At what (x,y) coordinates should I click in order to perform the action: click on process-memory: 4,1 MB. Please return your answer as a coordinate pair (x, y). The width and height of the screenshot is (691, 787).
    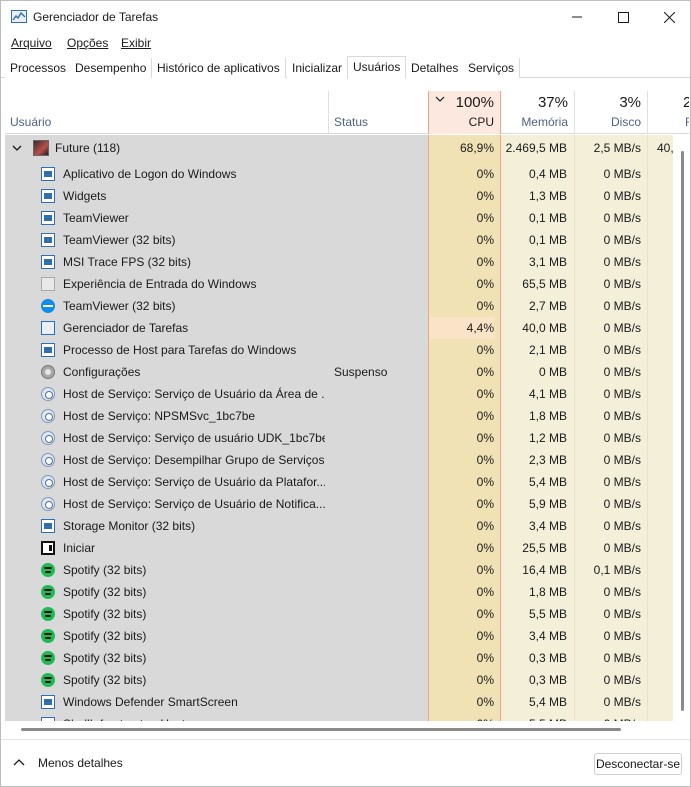
    Looking at the image, I should click on (547, 394).